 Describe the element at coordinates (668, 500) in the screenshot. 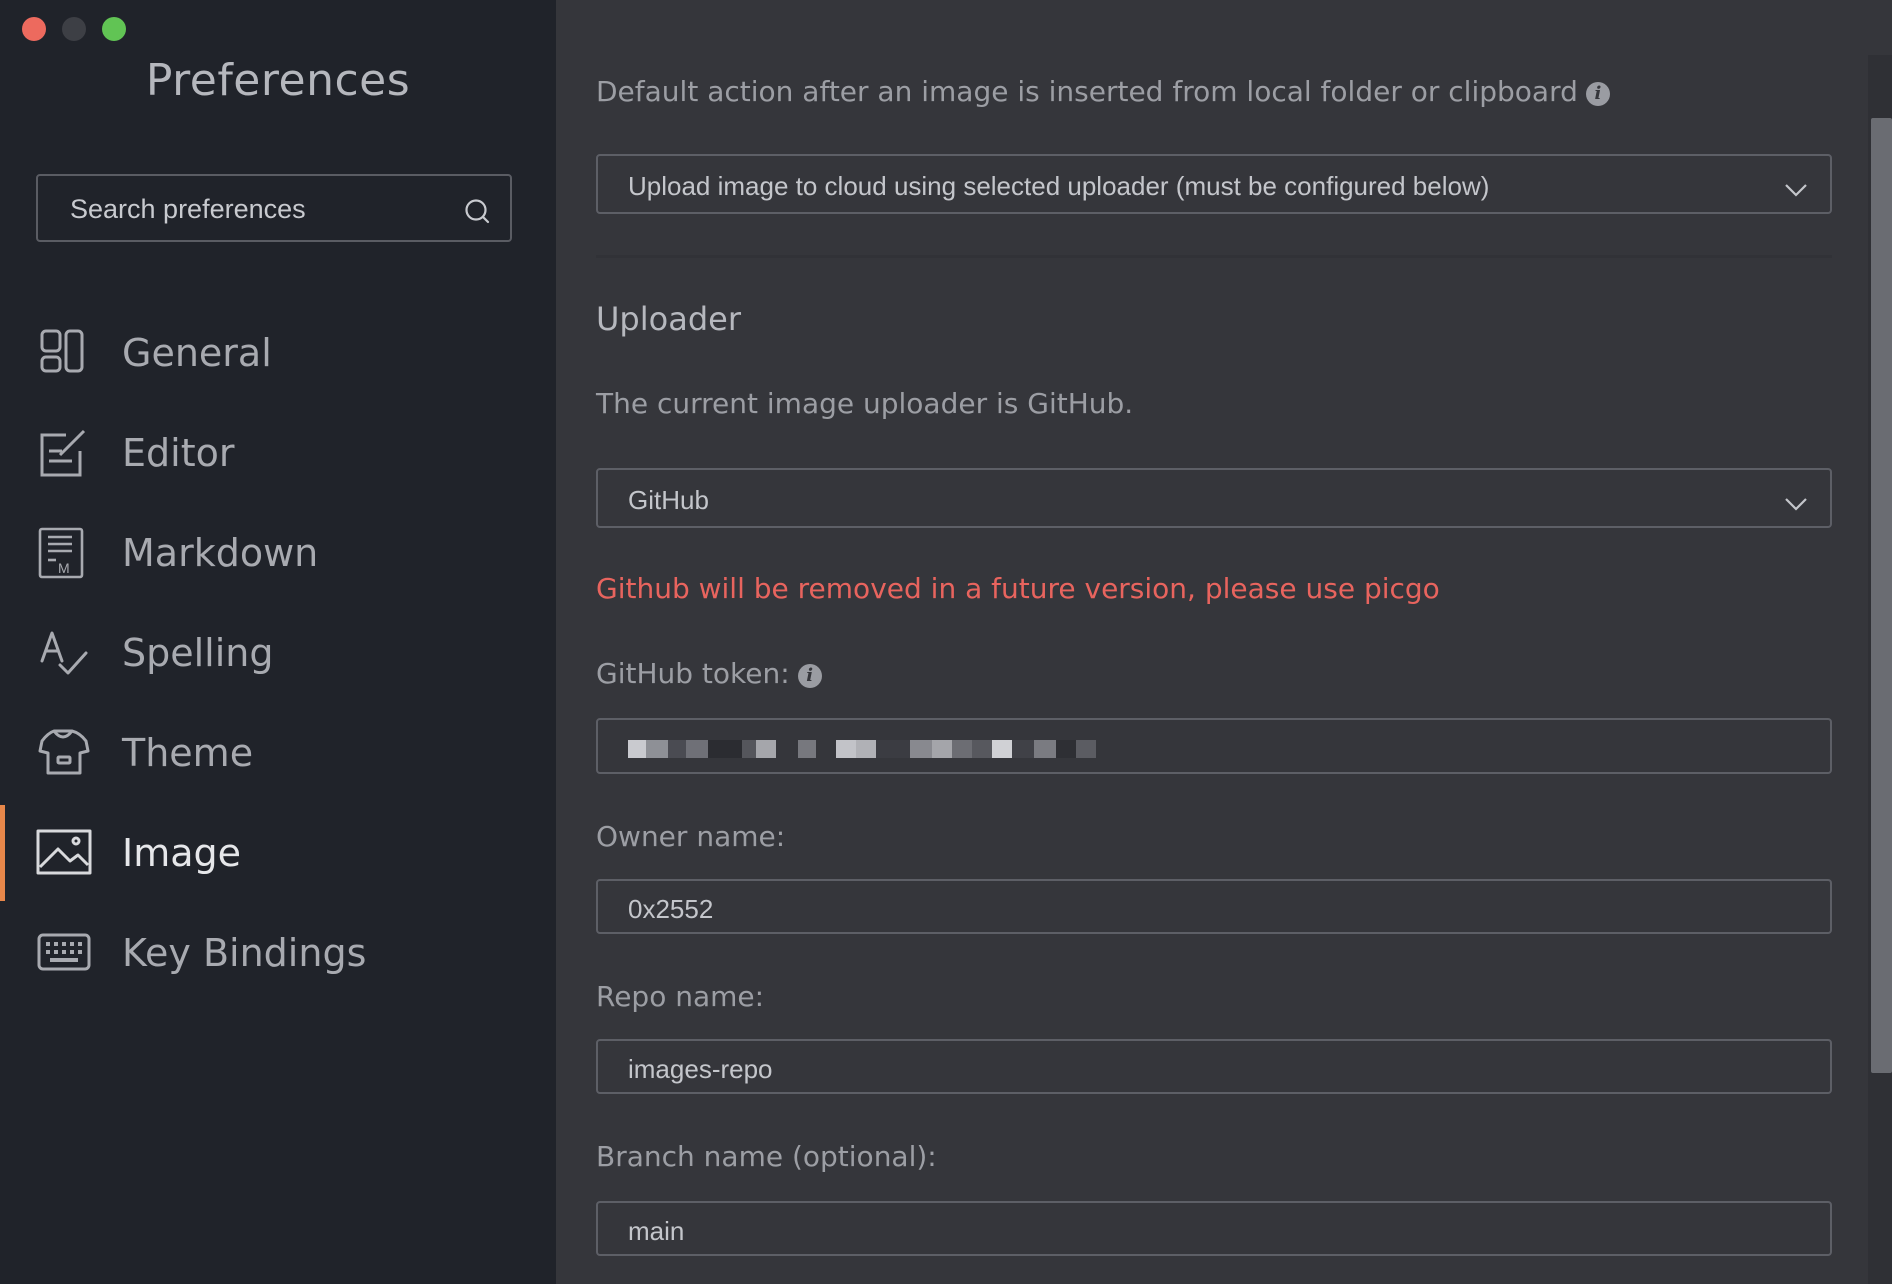

I see `uploader-value: GitHub` at that location.